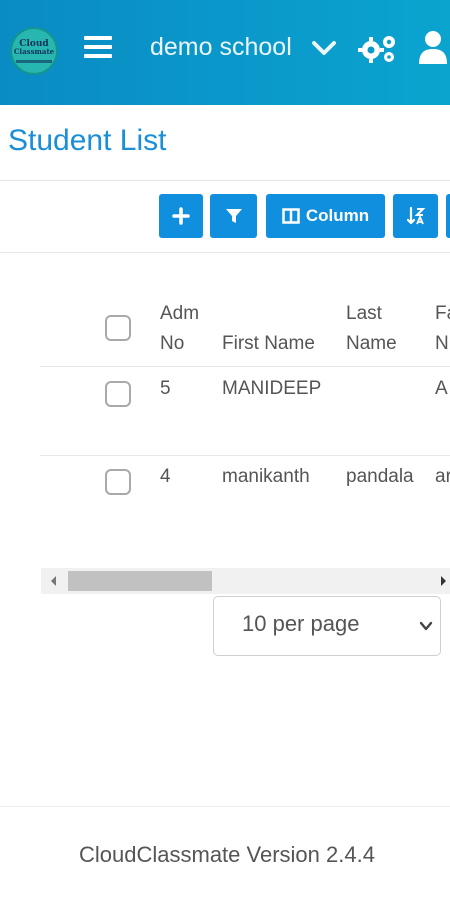  What do you see at coordinates (266, 476) in the screenshot?
I see `cell-first-name: manikanth` at bounding box center [266, 476].